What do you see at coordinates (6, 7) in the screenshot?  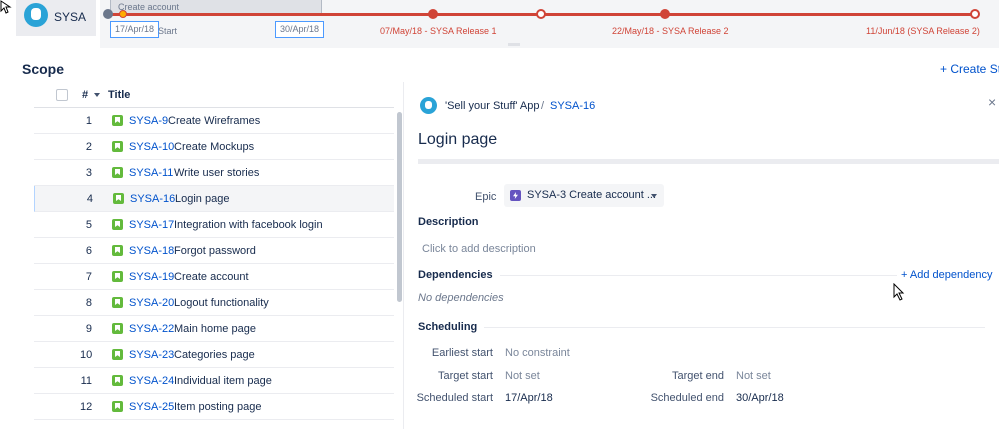 I see `move-cursor-icon` at bounding box center [6, 7].